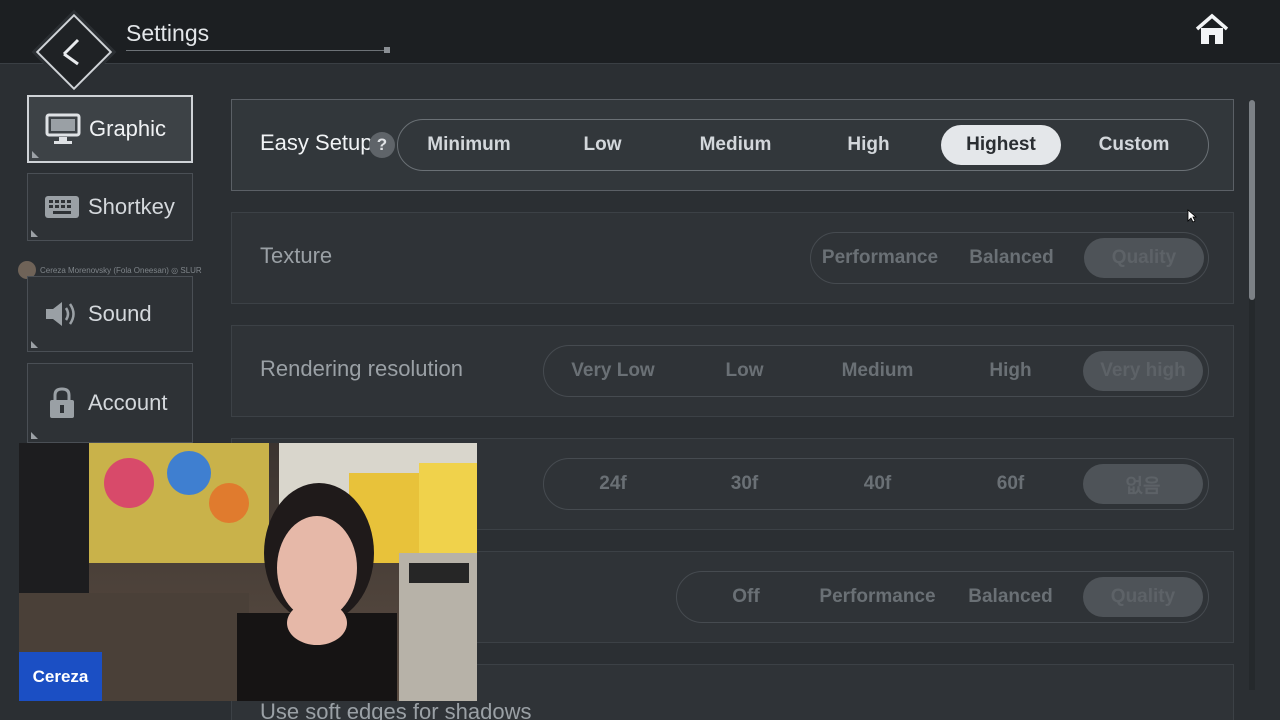 Image resolution: width=1280 pixels, height=720 pixels. I want to click on option-30f: 30f, so click(744, 484).